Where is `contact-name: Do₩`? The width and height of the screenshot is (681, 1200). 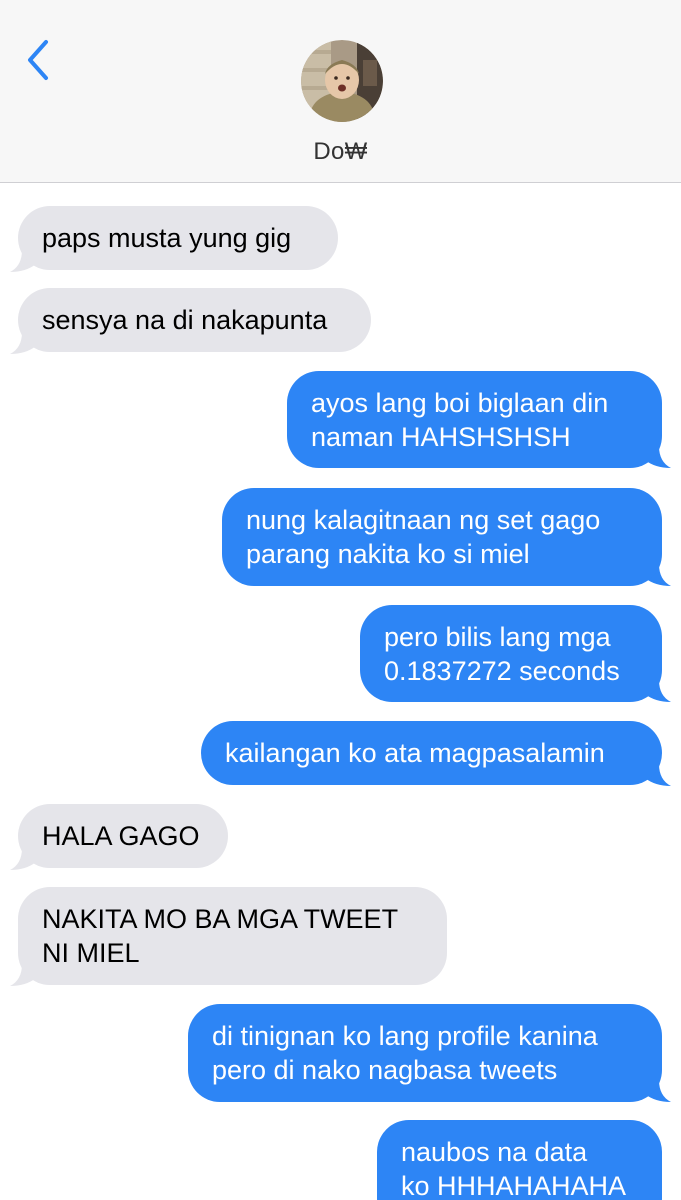
contact-name: Do₩ is located at coordinates (340, 152).